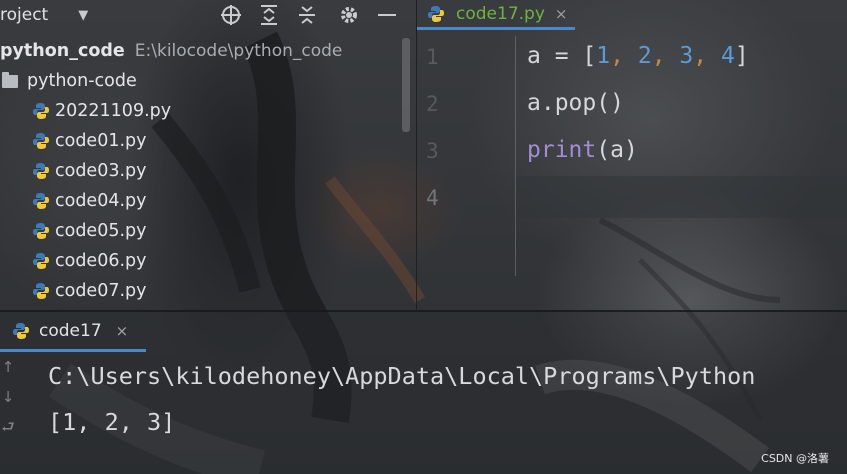 The height and width of the screenshot is (474, 847). What do you see at coordinates (307, 15) in the screenshot?
I see `collapse-all-icon` at bounding box center [307, 15].